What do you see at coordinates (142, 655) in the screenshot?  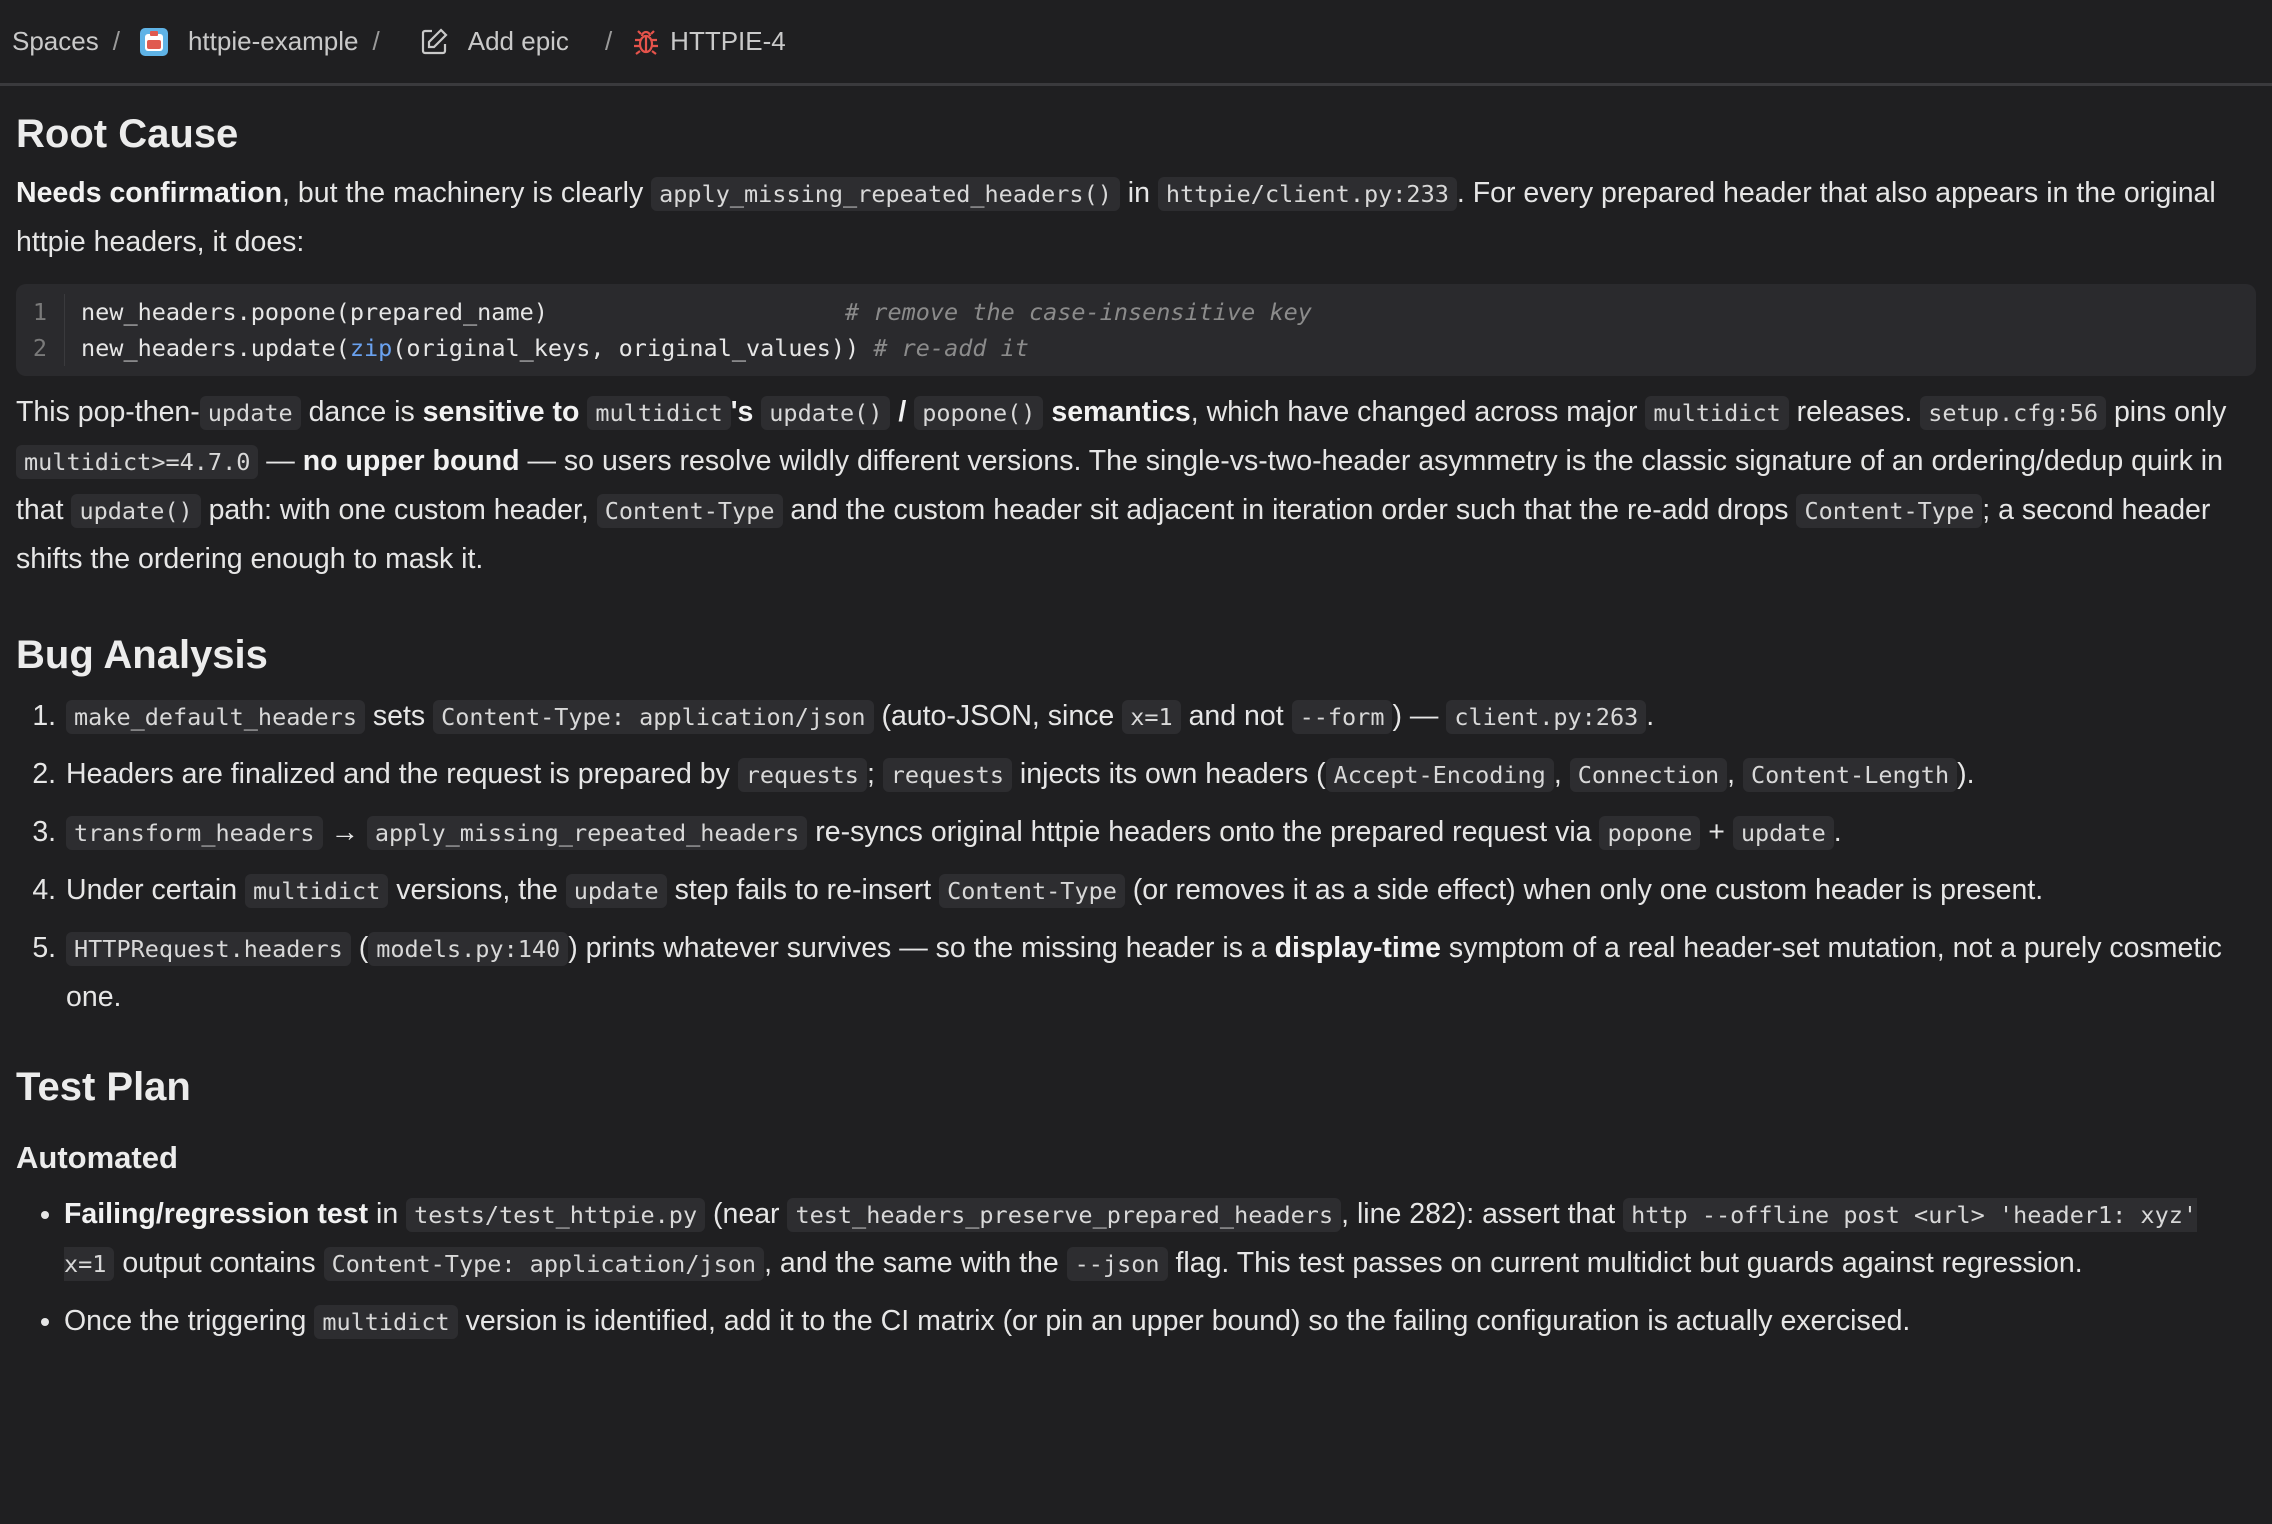 I see `bug-analysis-heading: Bug Analysis` at bounding box center [142, 655].